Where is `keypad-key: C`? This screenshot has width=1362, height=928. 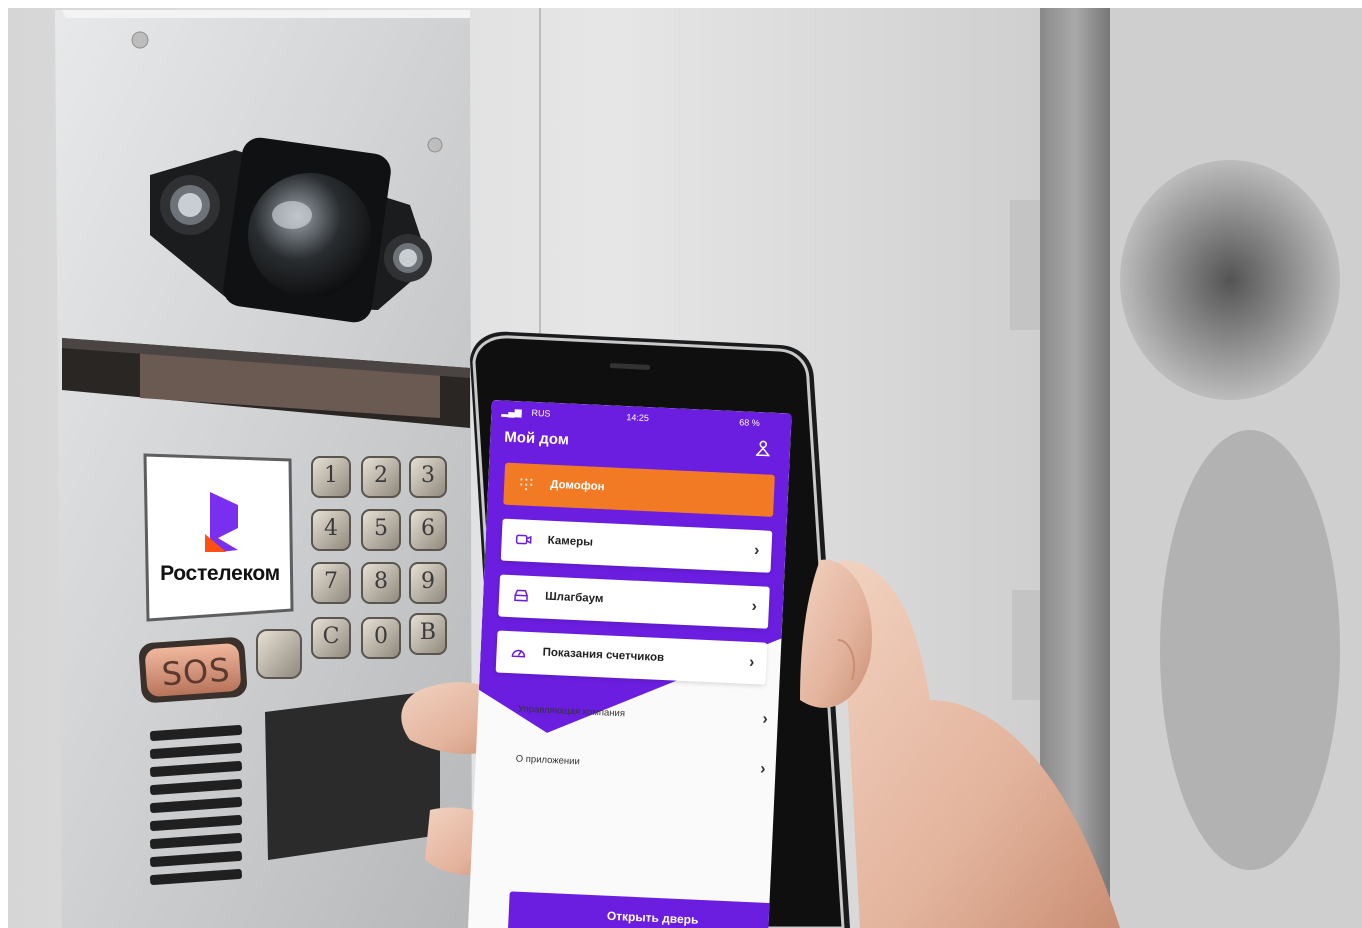 keypad-key: C is located at coordinates (331, 636).